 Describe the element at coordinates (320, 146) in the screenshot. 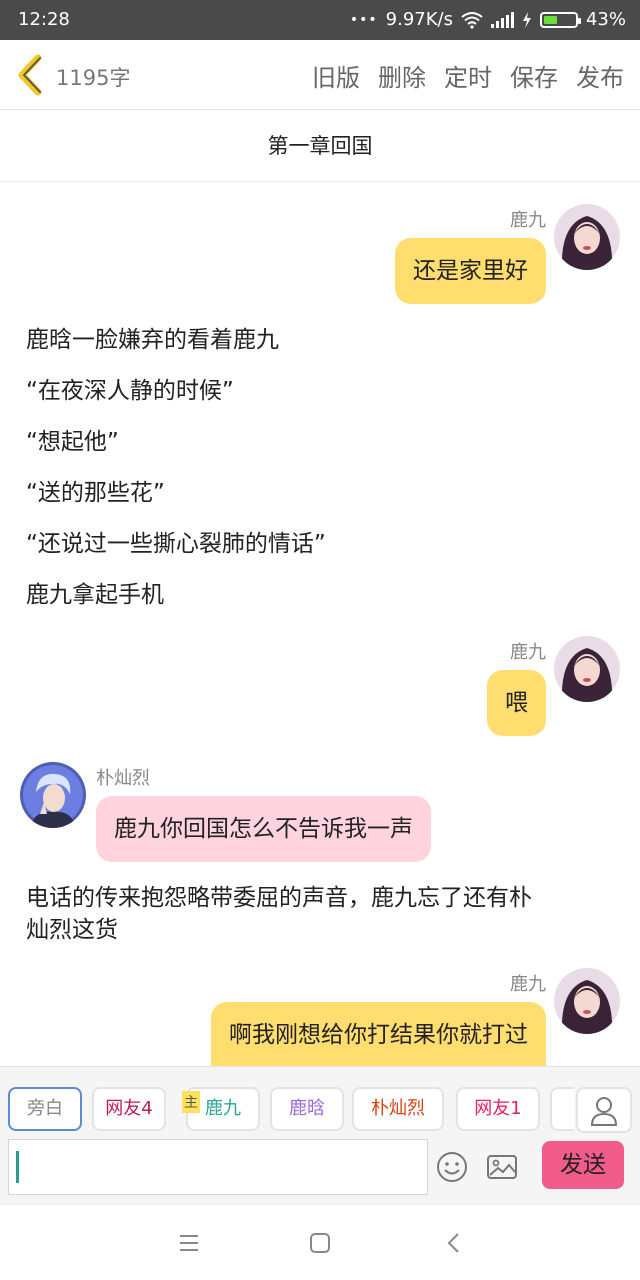

I see `chapter-title: 第一章回国` at that location.